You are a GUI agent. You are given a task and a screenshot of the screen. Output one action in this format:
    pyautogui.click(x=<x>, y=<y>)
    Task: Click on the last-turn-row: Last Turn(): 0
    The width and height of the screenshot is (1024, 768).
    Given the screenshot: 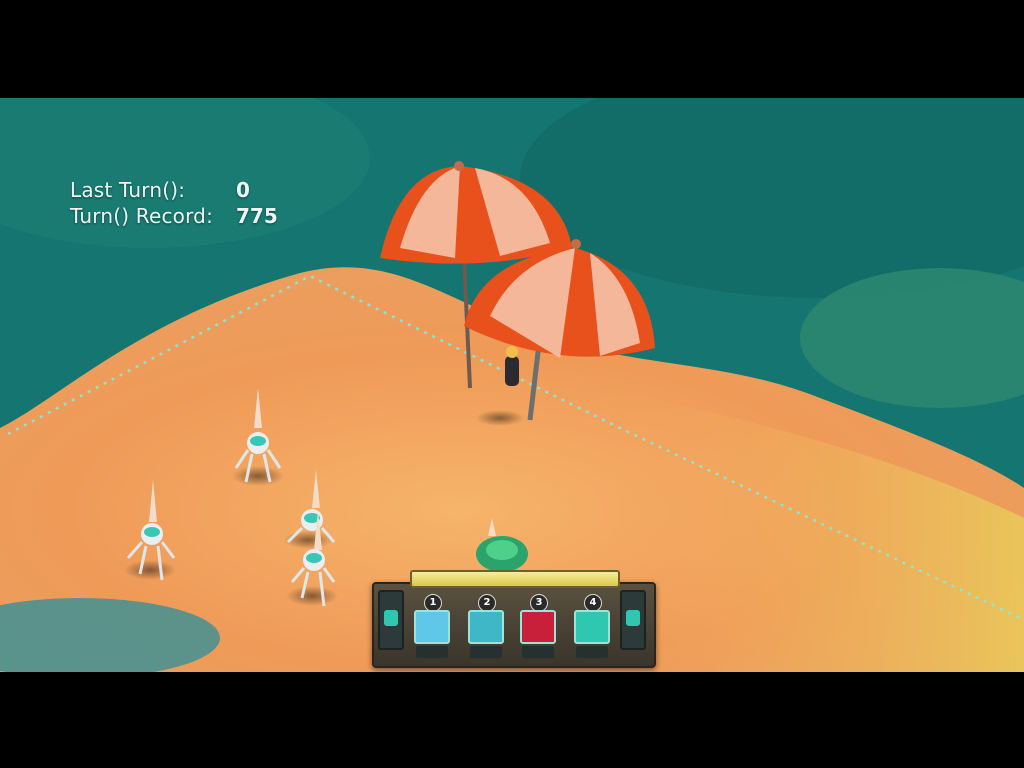 What is the action you would take?
    pyautogui.click(x=174, y=191)
    